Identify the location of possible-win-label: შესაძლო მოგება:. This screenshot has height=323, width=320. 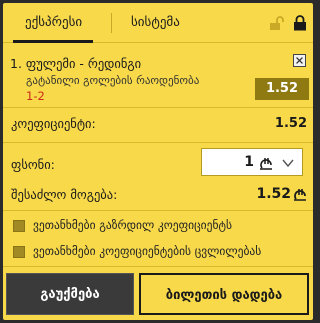
(64, 194).